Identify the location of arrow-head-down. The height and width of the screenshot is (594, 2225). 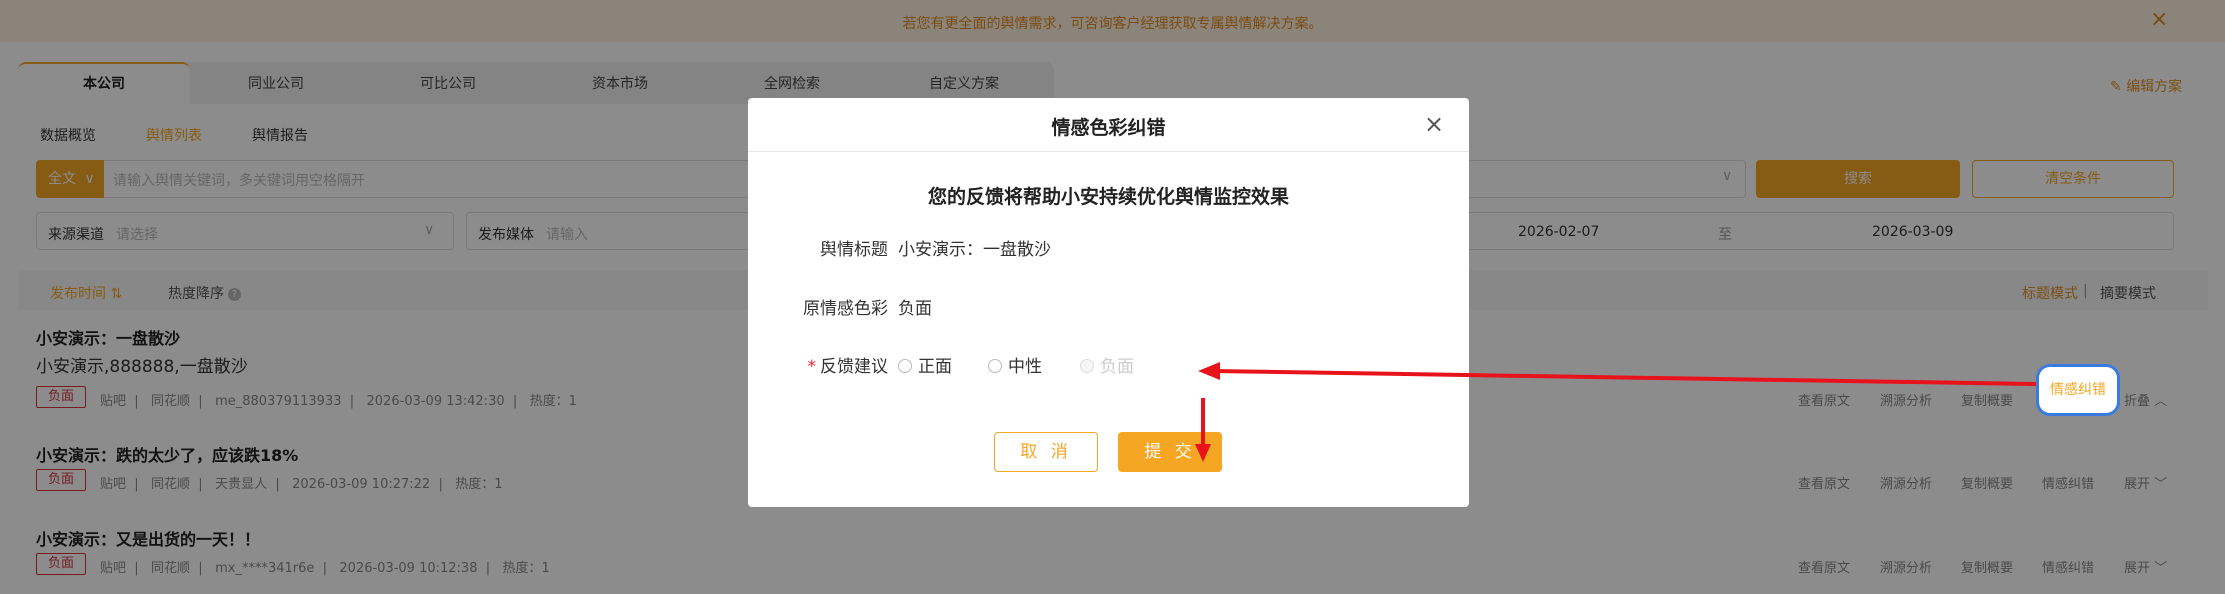
(1203, 453).